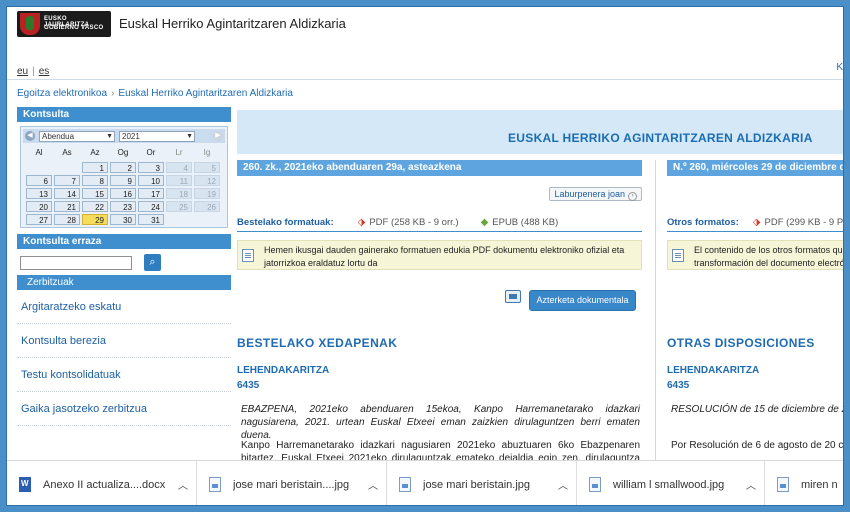  I want to click on calendar-nav: ◀ Abendua ▼ 2021 ▼ ▶, so click(124, 136).